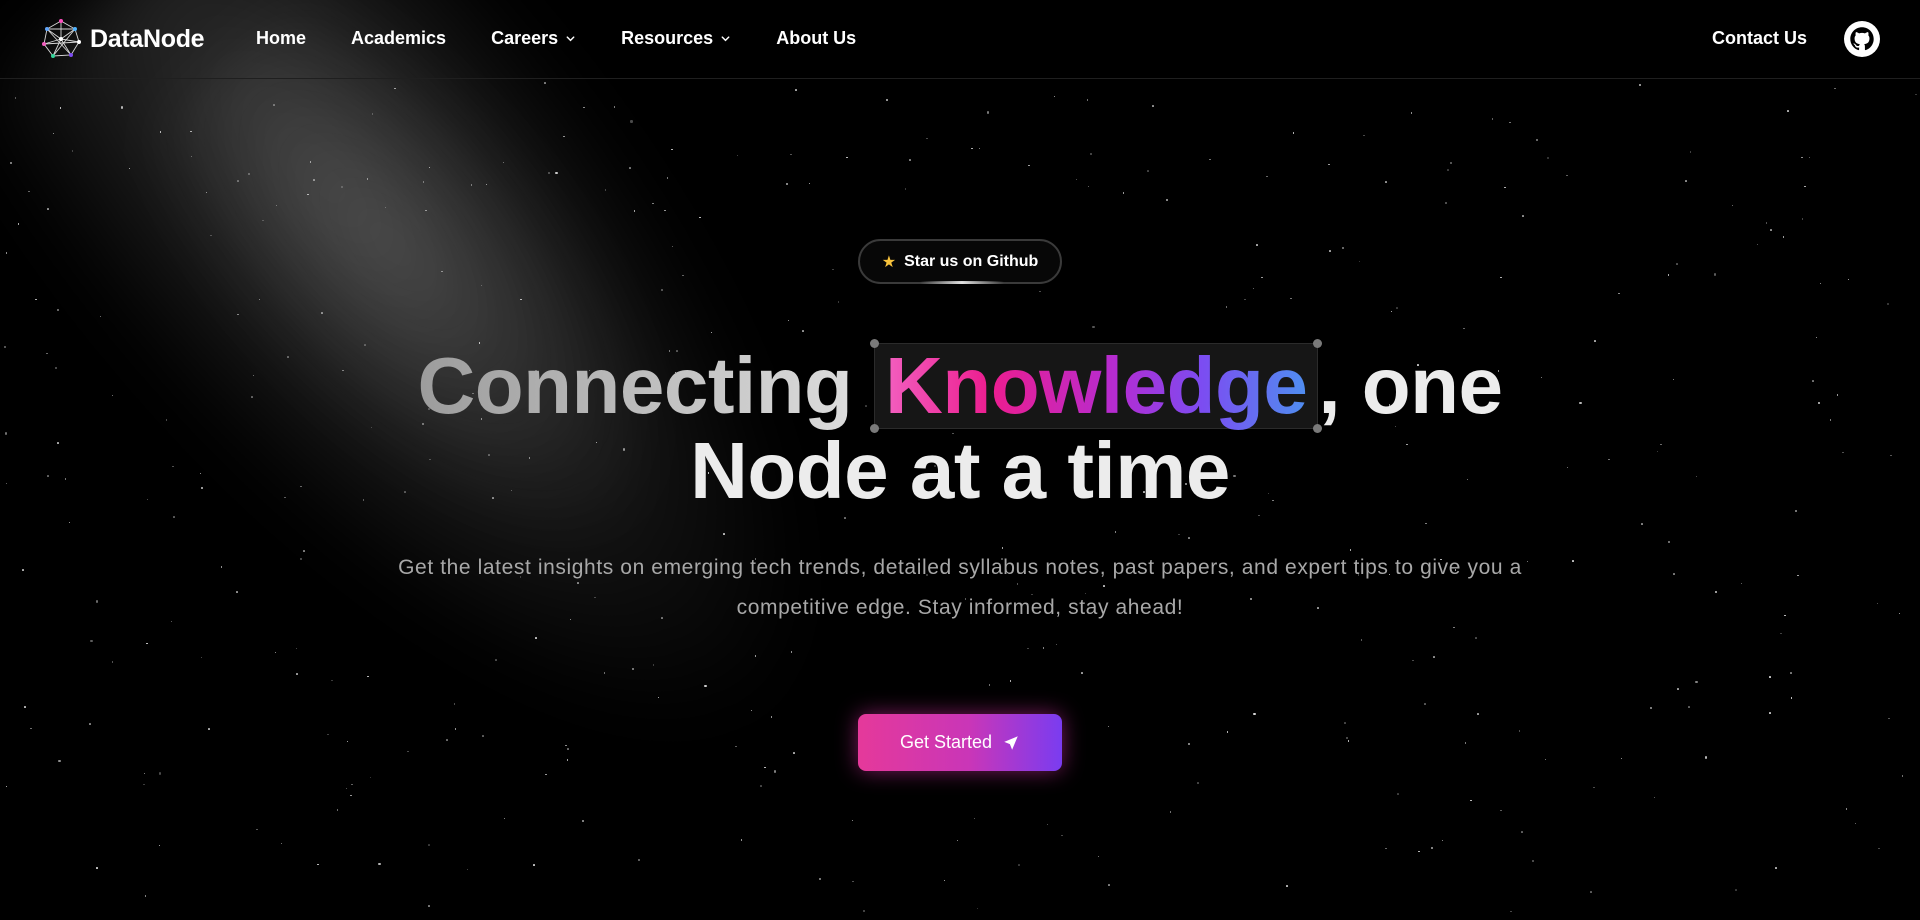  I want to click on nav-academics: Academics, so click(398, 38).